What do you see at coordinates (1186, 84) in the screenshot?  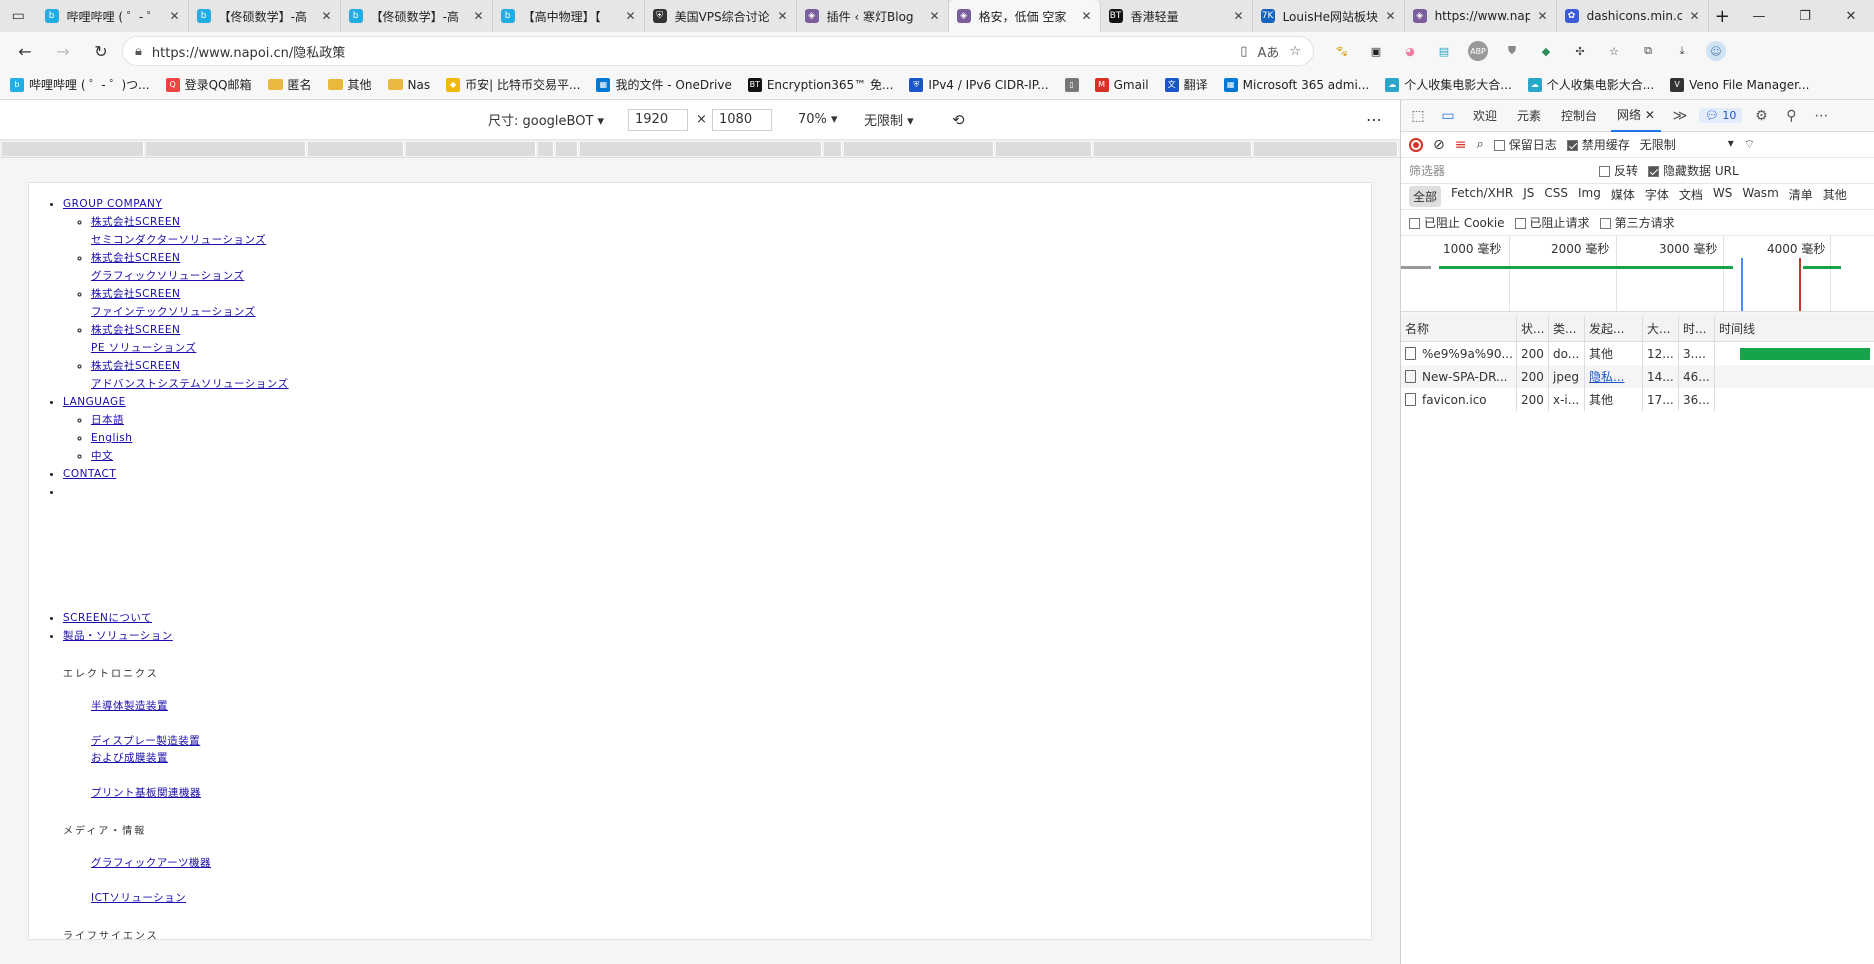 I see `bookmark-item: 文翻译` at bounding box center [1186, 84].